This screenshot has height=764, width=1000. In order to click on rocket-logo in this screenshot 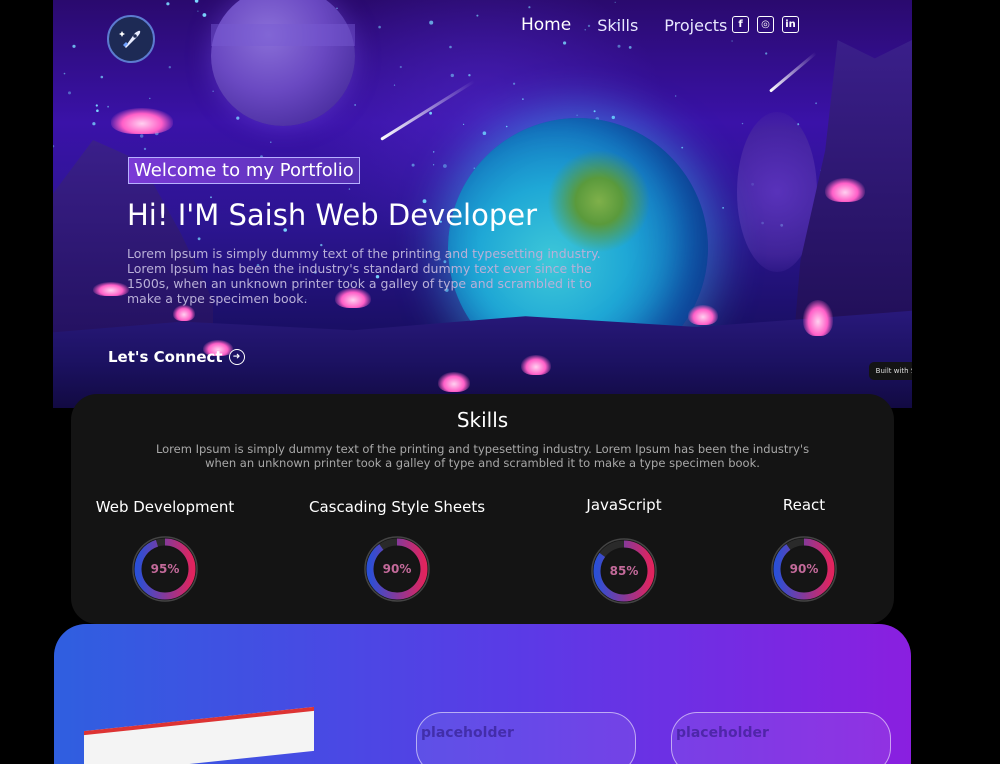, I will do `click(131, 39)`.